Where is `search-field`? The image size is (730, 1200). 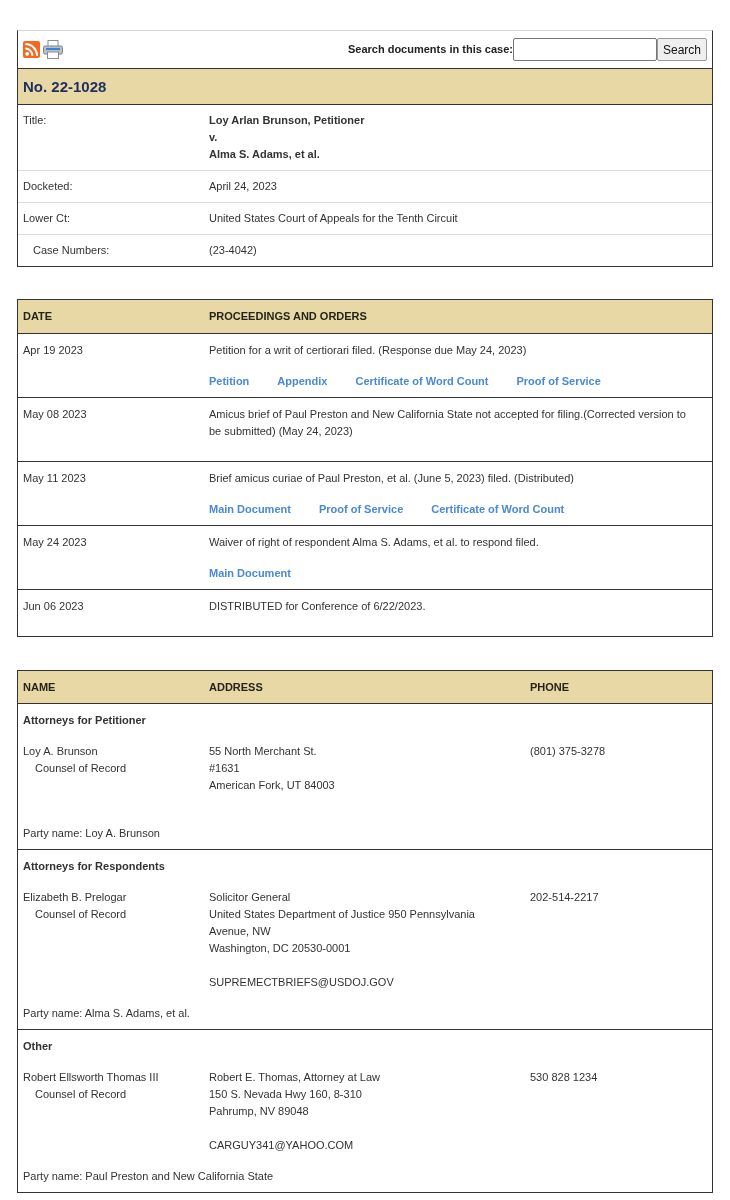
search-field is located at coordinates (585, 49).